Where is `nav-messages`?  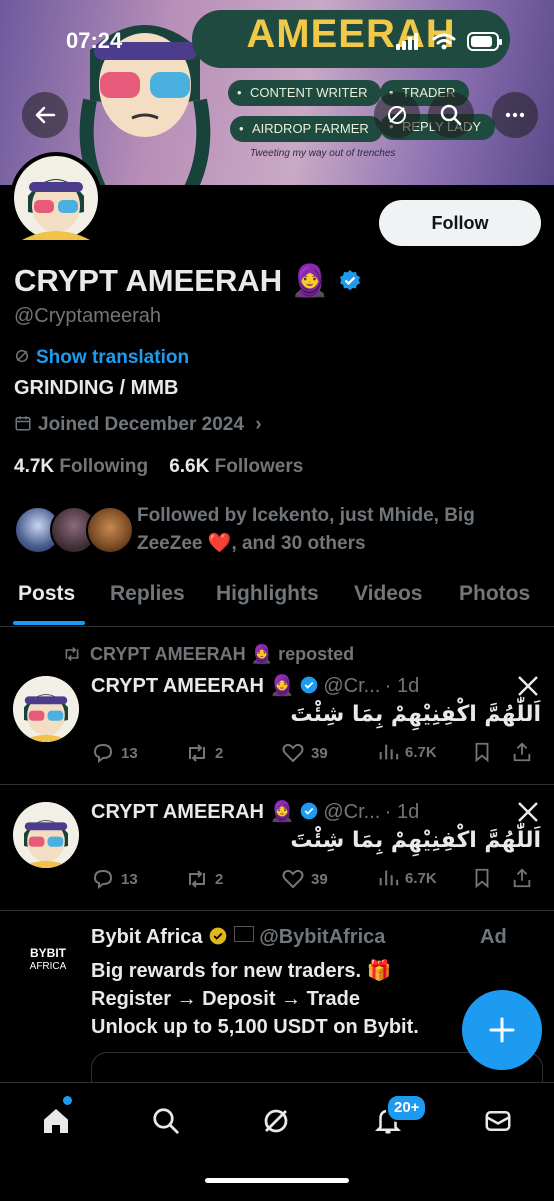
nav-messages is located at coordinates (498, 1121).